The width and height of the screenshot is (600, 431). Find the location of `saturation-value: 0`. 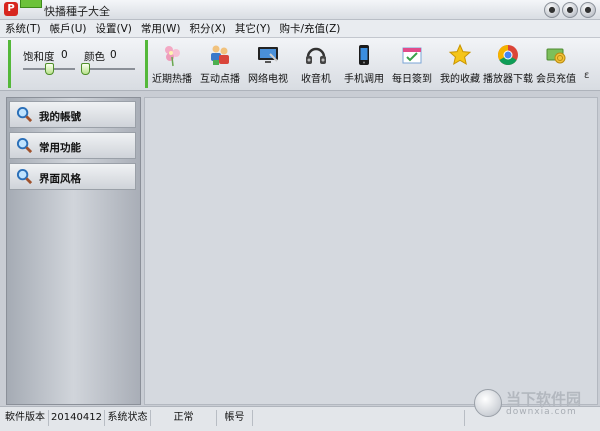

saturation-value: 0 is located at coordinates (64, 55).